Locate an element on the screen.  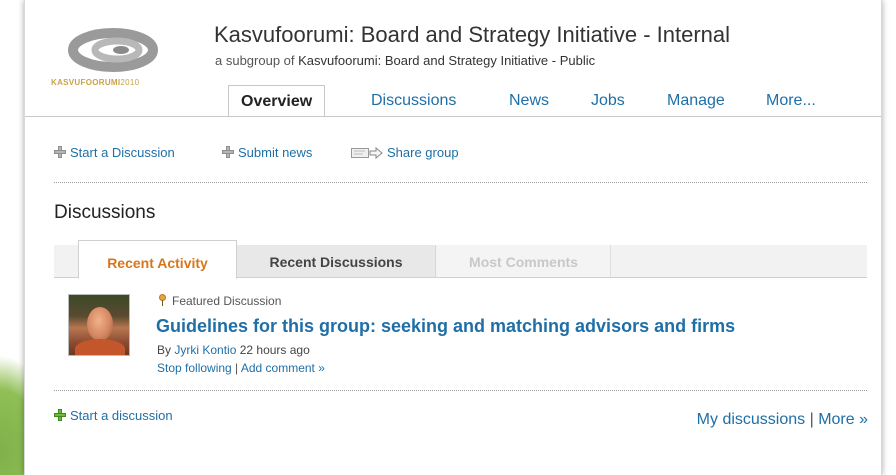
my-discussions-link: My discussions is located at coordinates (751, 419).